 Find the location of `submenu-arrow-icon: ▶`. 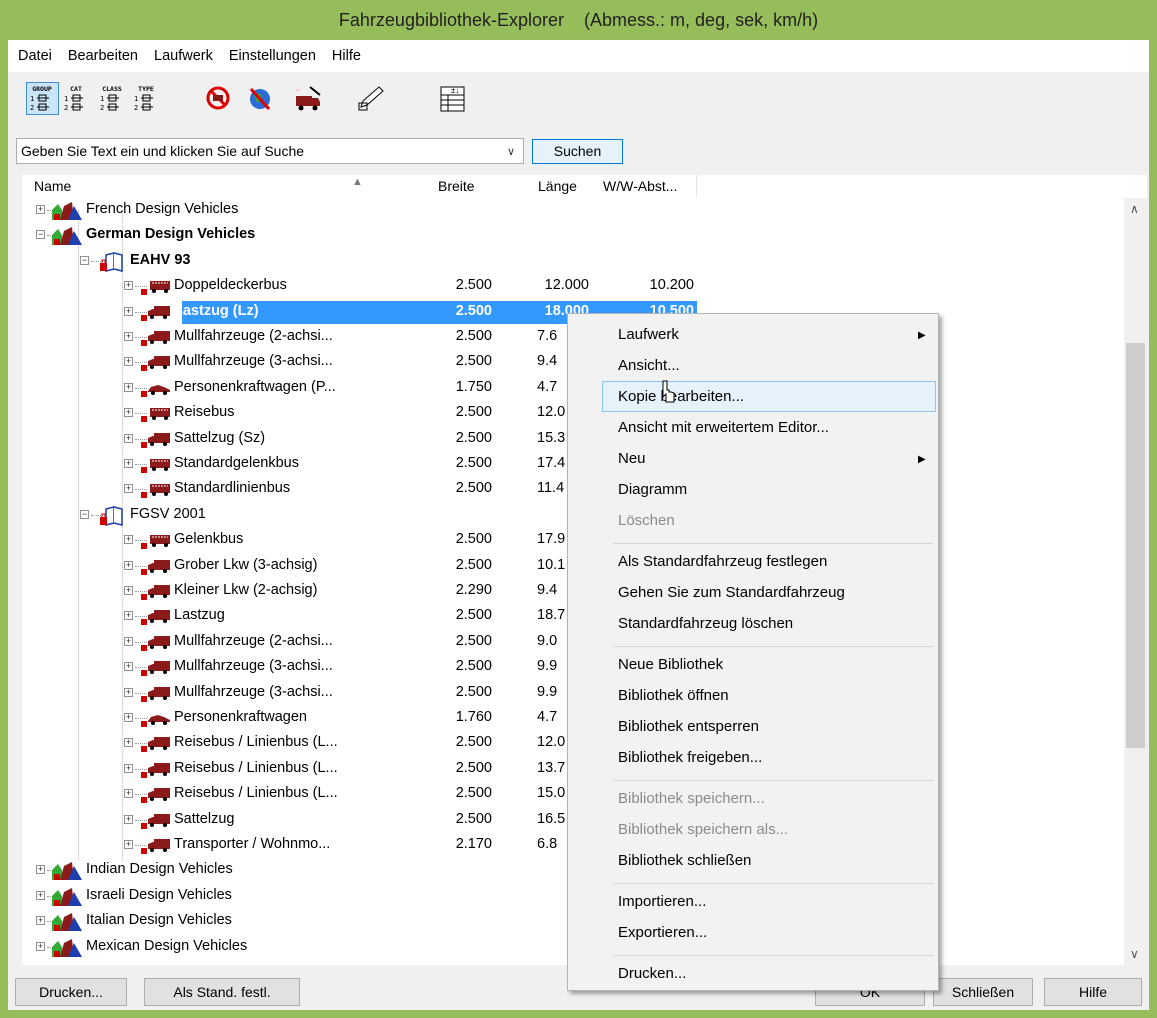

submenu-arrow-icon: ▶ is located at coordinates (922, 335).